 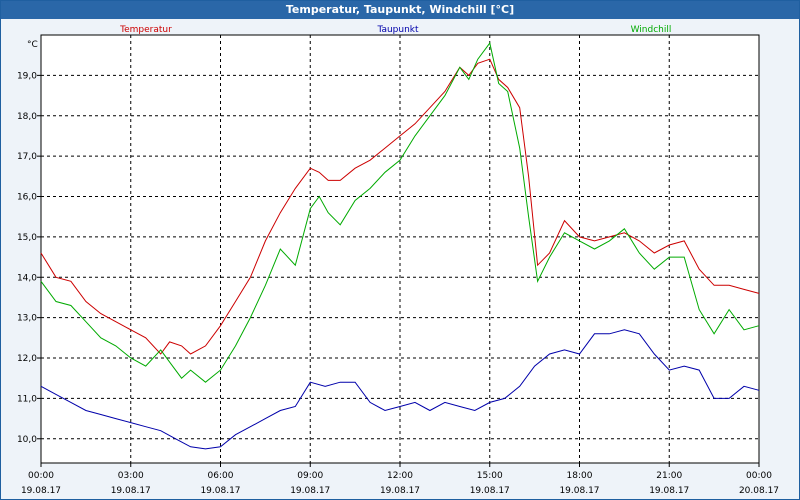 I want to click on y-tick-label: 15,0, so click(x=27, y=238).